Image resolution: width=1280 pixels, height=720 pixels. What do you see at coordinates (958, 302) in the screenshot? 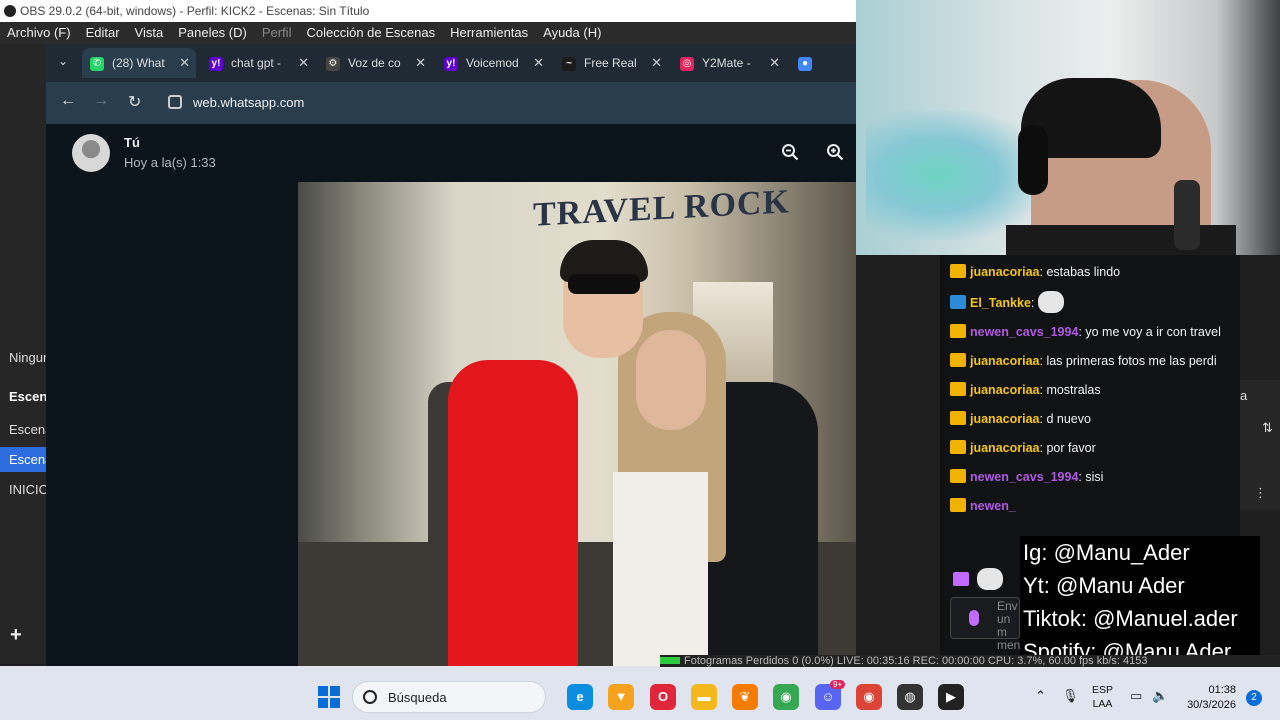
I see `moderator-badge-icon` at bounding box center [958, 302].